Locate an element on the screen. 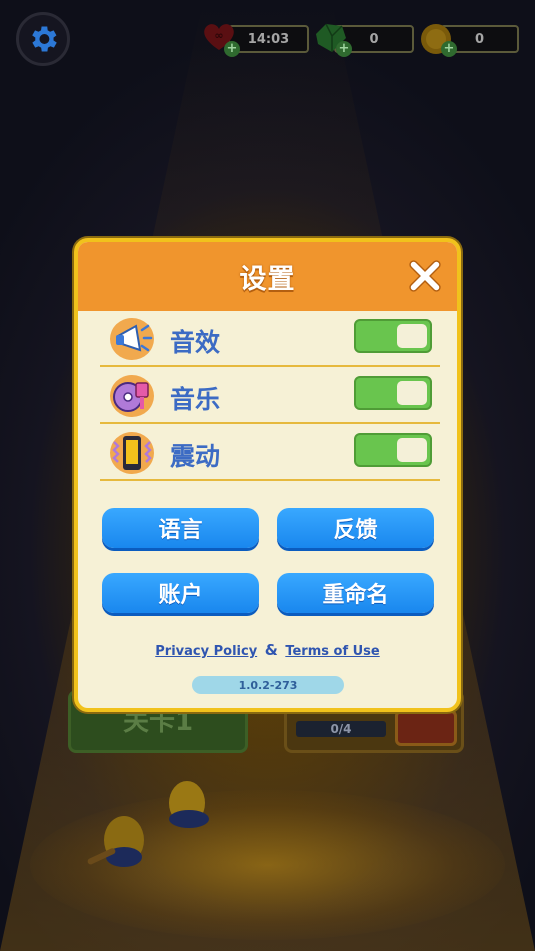 The image size is (535, 951). language-button-label: 语言 is located at coordinates (180, 530).